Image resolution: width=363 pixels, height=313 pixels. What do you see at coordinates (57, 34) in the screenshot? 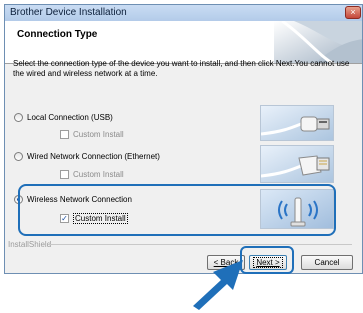
I see `page-title: Connection Type` at bounding box center [57, 34].